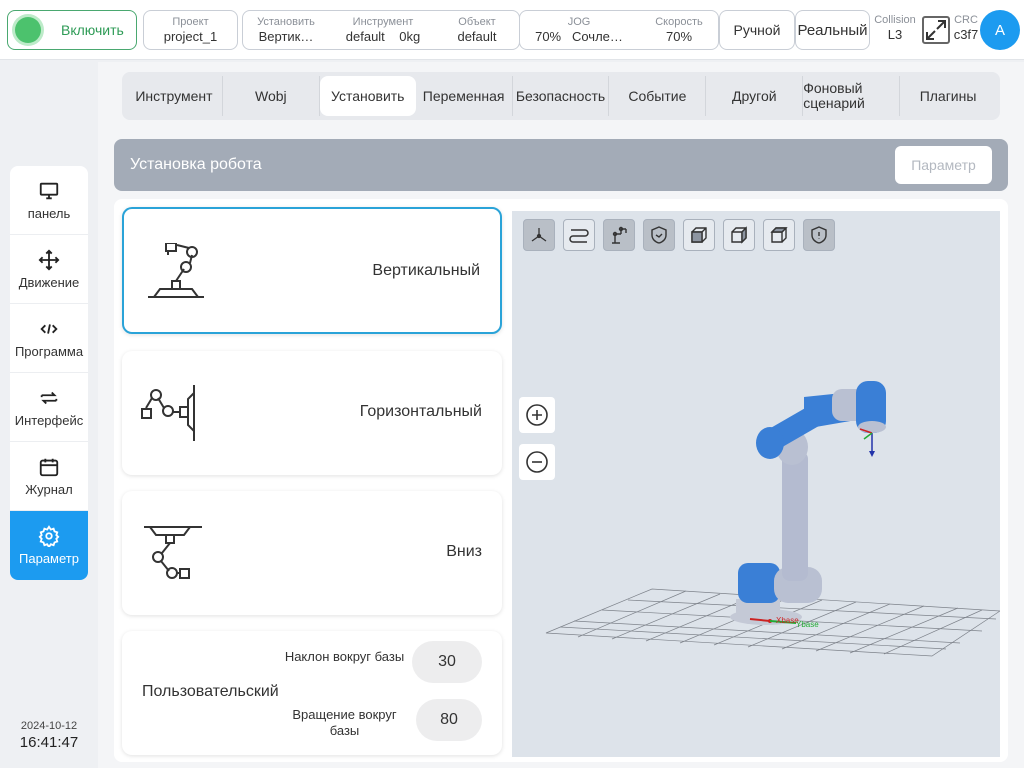 Image resolution: width=1024 pixels, height=768 pixels. I want to click on tilt-label: Наклон вокруг базы, so click(344, 656).